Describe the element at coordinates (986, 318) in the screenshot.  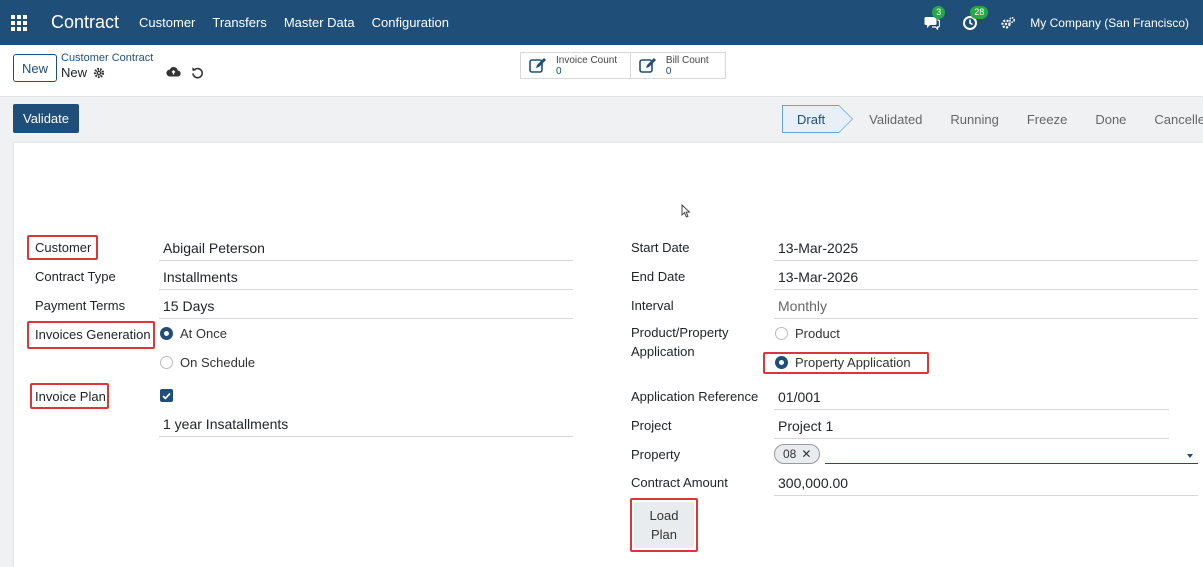
I see `interval-underline` at that location.